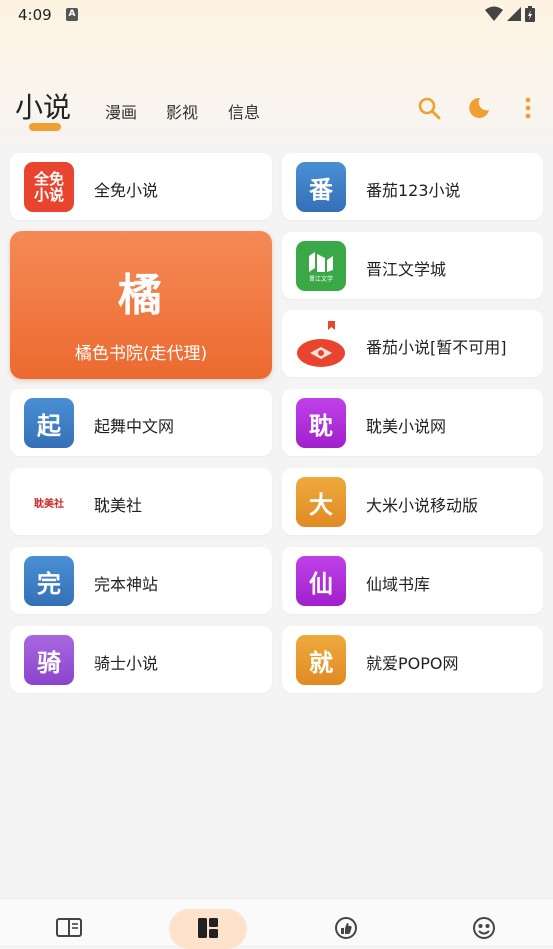 Image resolution: width=553 pixels, height=949 pixels. I want to click on xianyu-logo-icon: 仙, so click(321, 581).